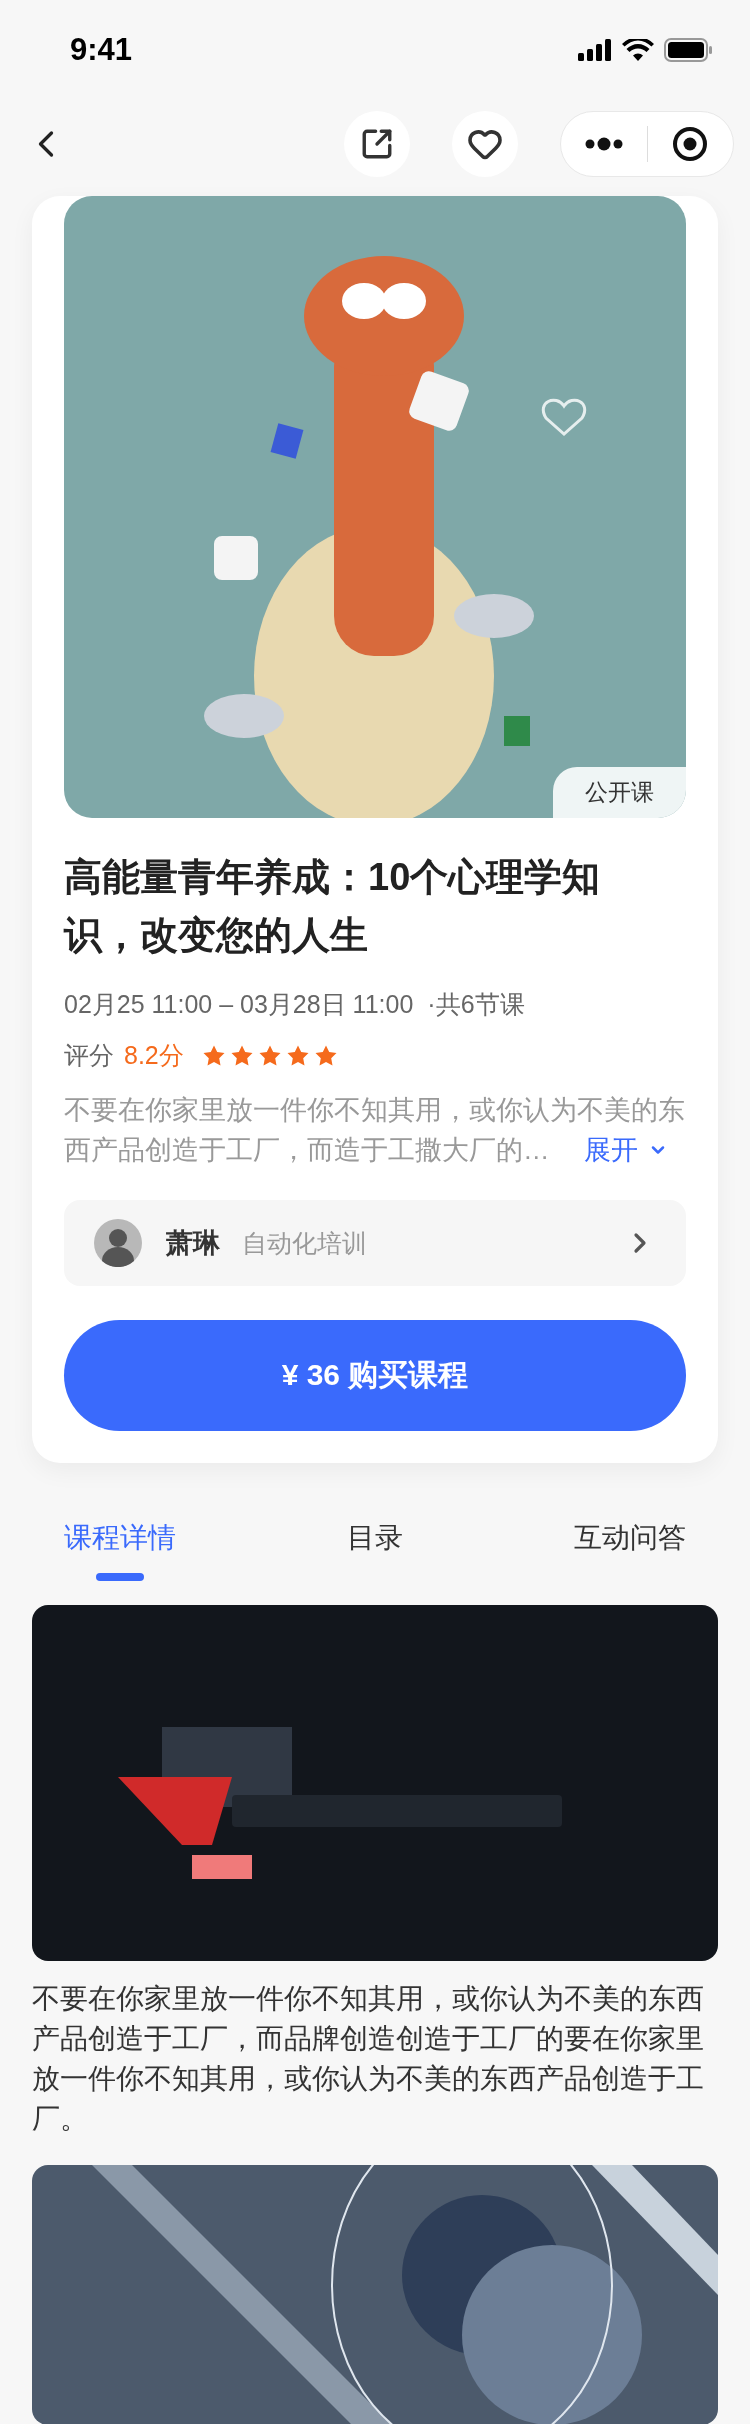 This screenshot has height=2424, width=750. Describe the element at coordinates (368, 2059) in the screenshot. I see `detail-paragraph: 不要在你家里放一件你不知其用，或你认为不美的东西产品创造于工厂，而品牌创造创造于工厂的要在你家里放一件你不知其用，或你认为不美的东西产品创造于工厂。` at that location.